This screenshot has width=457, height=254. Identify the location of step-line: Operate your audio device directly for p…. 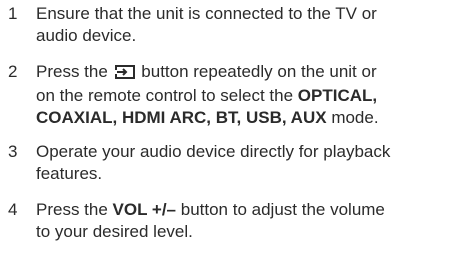
(213, 151).